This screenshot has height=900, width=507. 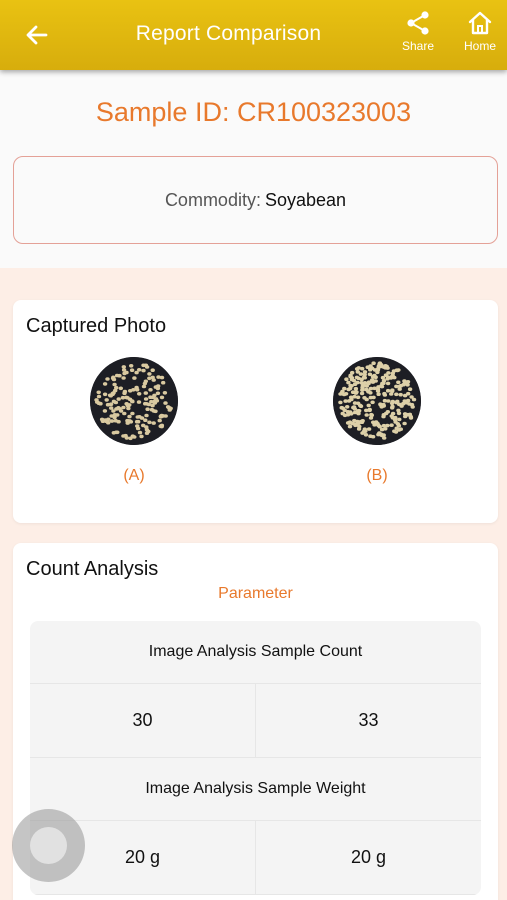 I want to click on assistive-touch-inner, so click(x=48, y=845).